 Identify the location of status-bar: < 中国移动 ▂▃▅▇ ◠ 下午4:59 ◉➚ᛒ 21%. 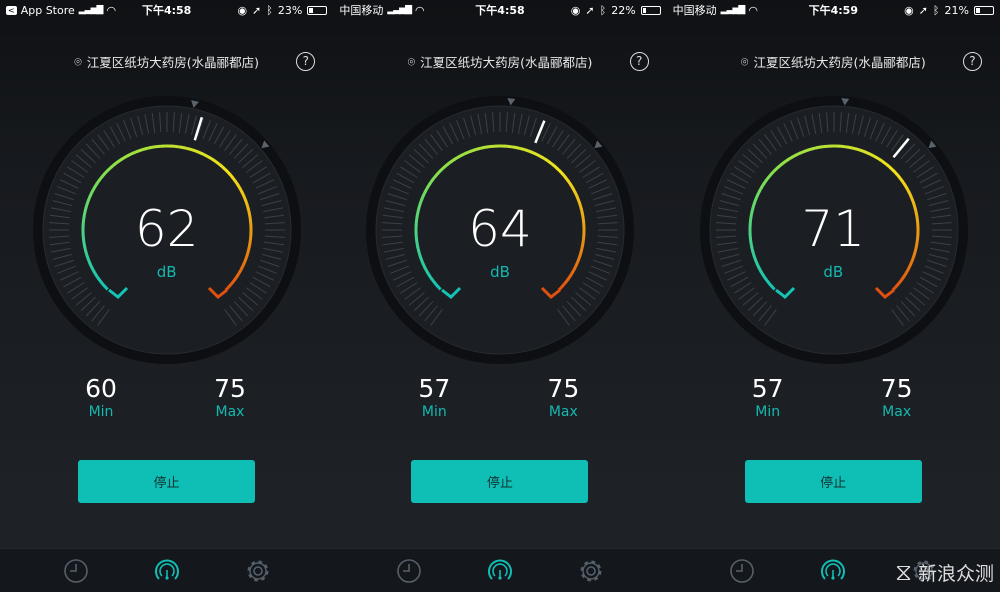
(833, 10).